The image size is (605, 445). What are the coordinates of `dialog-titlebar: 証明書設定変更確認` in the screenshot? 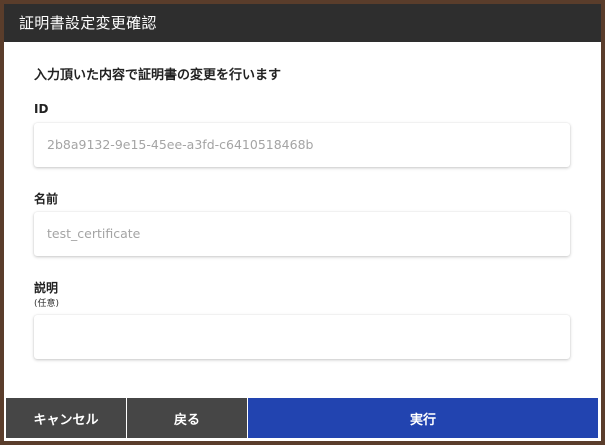 It's located at (302, 23).